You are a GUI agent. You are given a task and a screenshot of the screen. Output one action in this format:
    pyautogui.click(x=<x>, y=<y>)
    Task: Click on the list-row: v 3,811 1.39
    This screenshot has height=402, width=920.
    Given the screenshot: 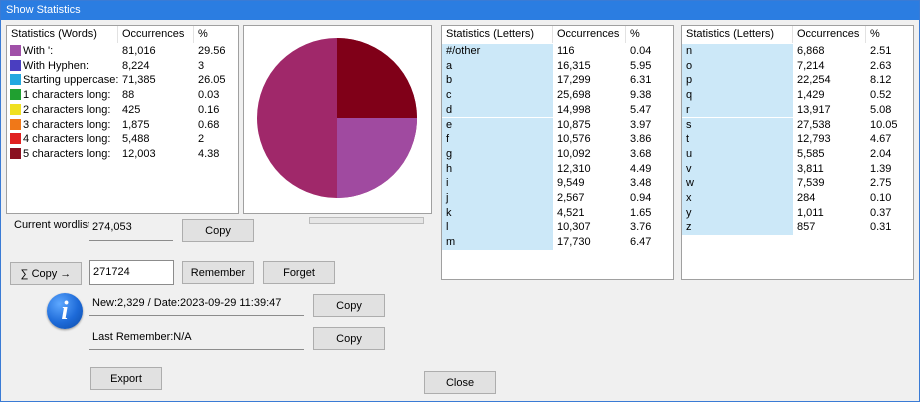 What is the action you would take?
    pyautogui.click(x=797, y=169)
    